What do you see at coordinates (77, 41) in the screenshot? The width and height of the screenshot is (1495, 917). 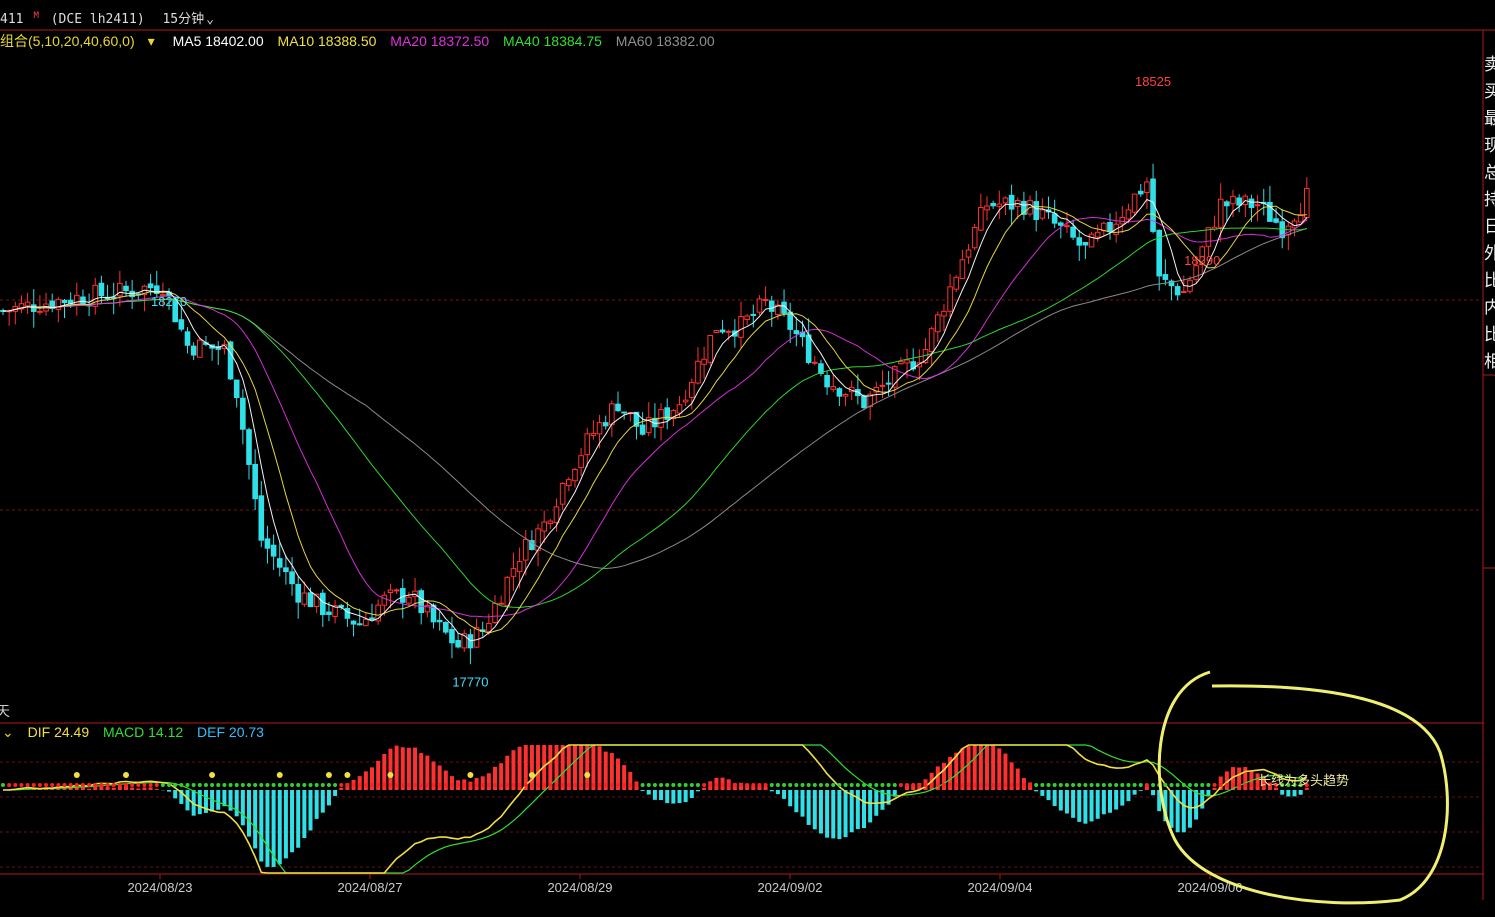 I see `ma-group-selector: 组合(5,10,20,40,60,0) ▾` at bounding box center [77, 41].